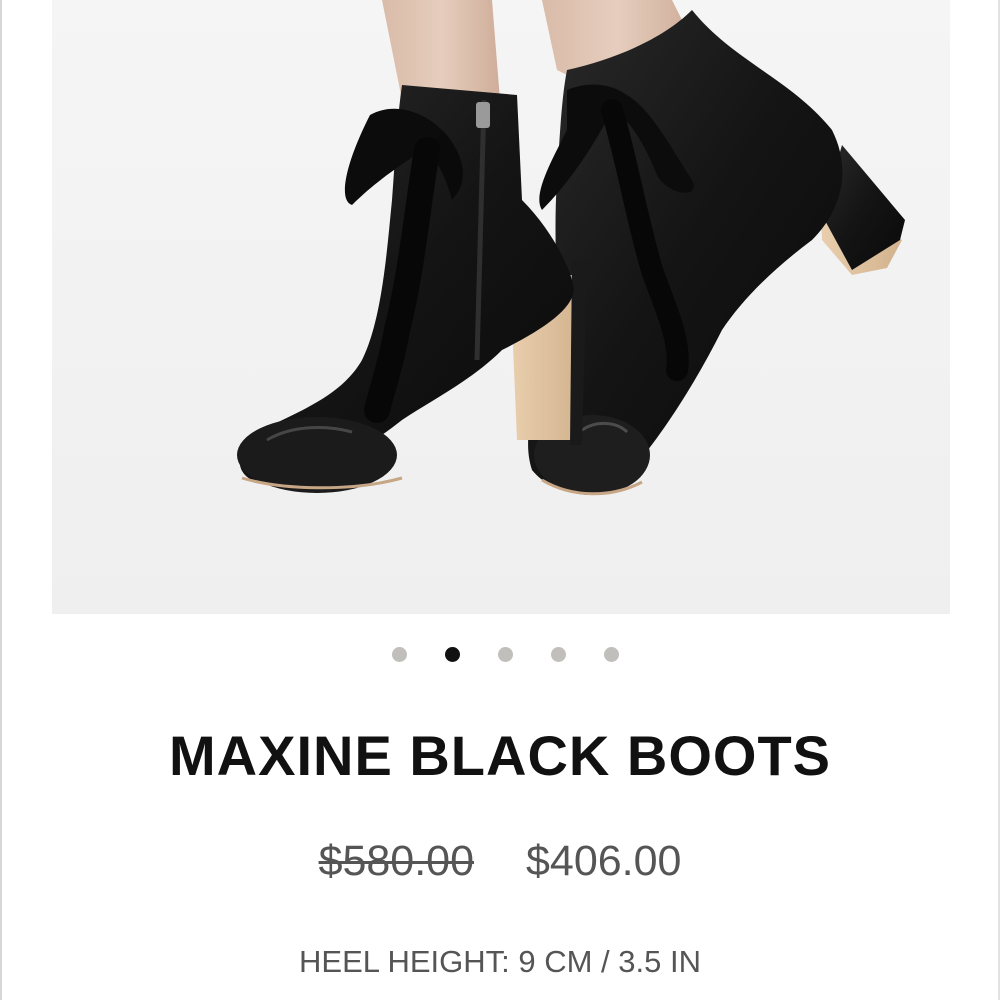 This screenshot has width=1000, height=1000. What do you see at coordinates (500, 755) in the screenshot?
I see `product-title: MAXINE BLACK BOOTS` at bounding box center [500, 755].